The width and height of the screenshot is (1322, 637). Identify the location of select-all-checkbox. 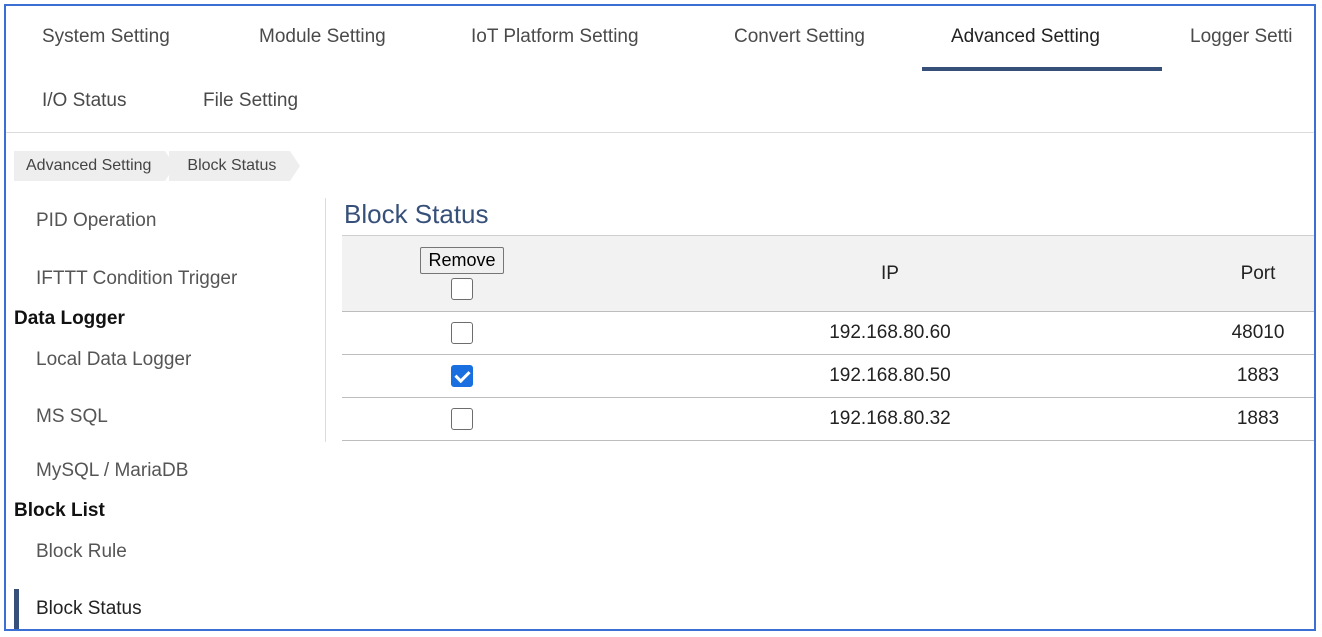
(462, 288).